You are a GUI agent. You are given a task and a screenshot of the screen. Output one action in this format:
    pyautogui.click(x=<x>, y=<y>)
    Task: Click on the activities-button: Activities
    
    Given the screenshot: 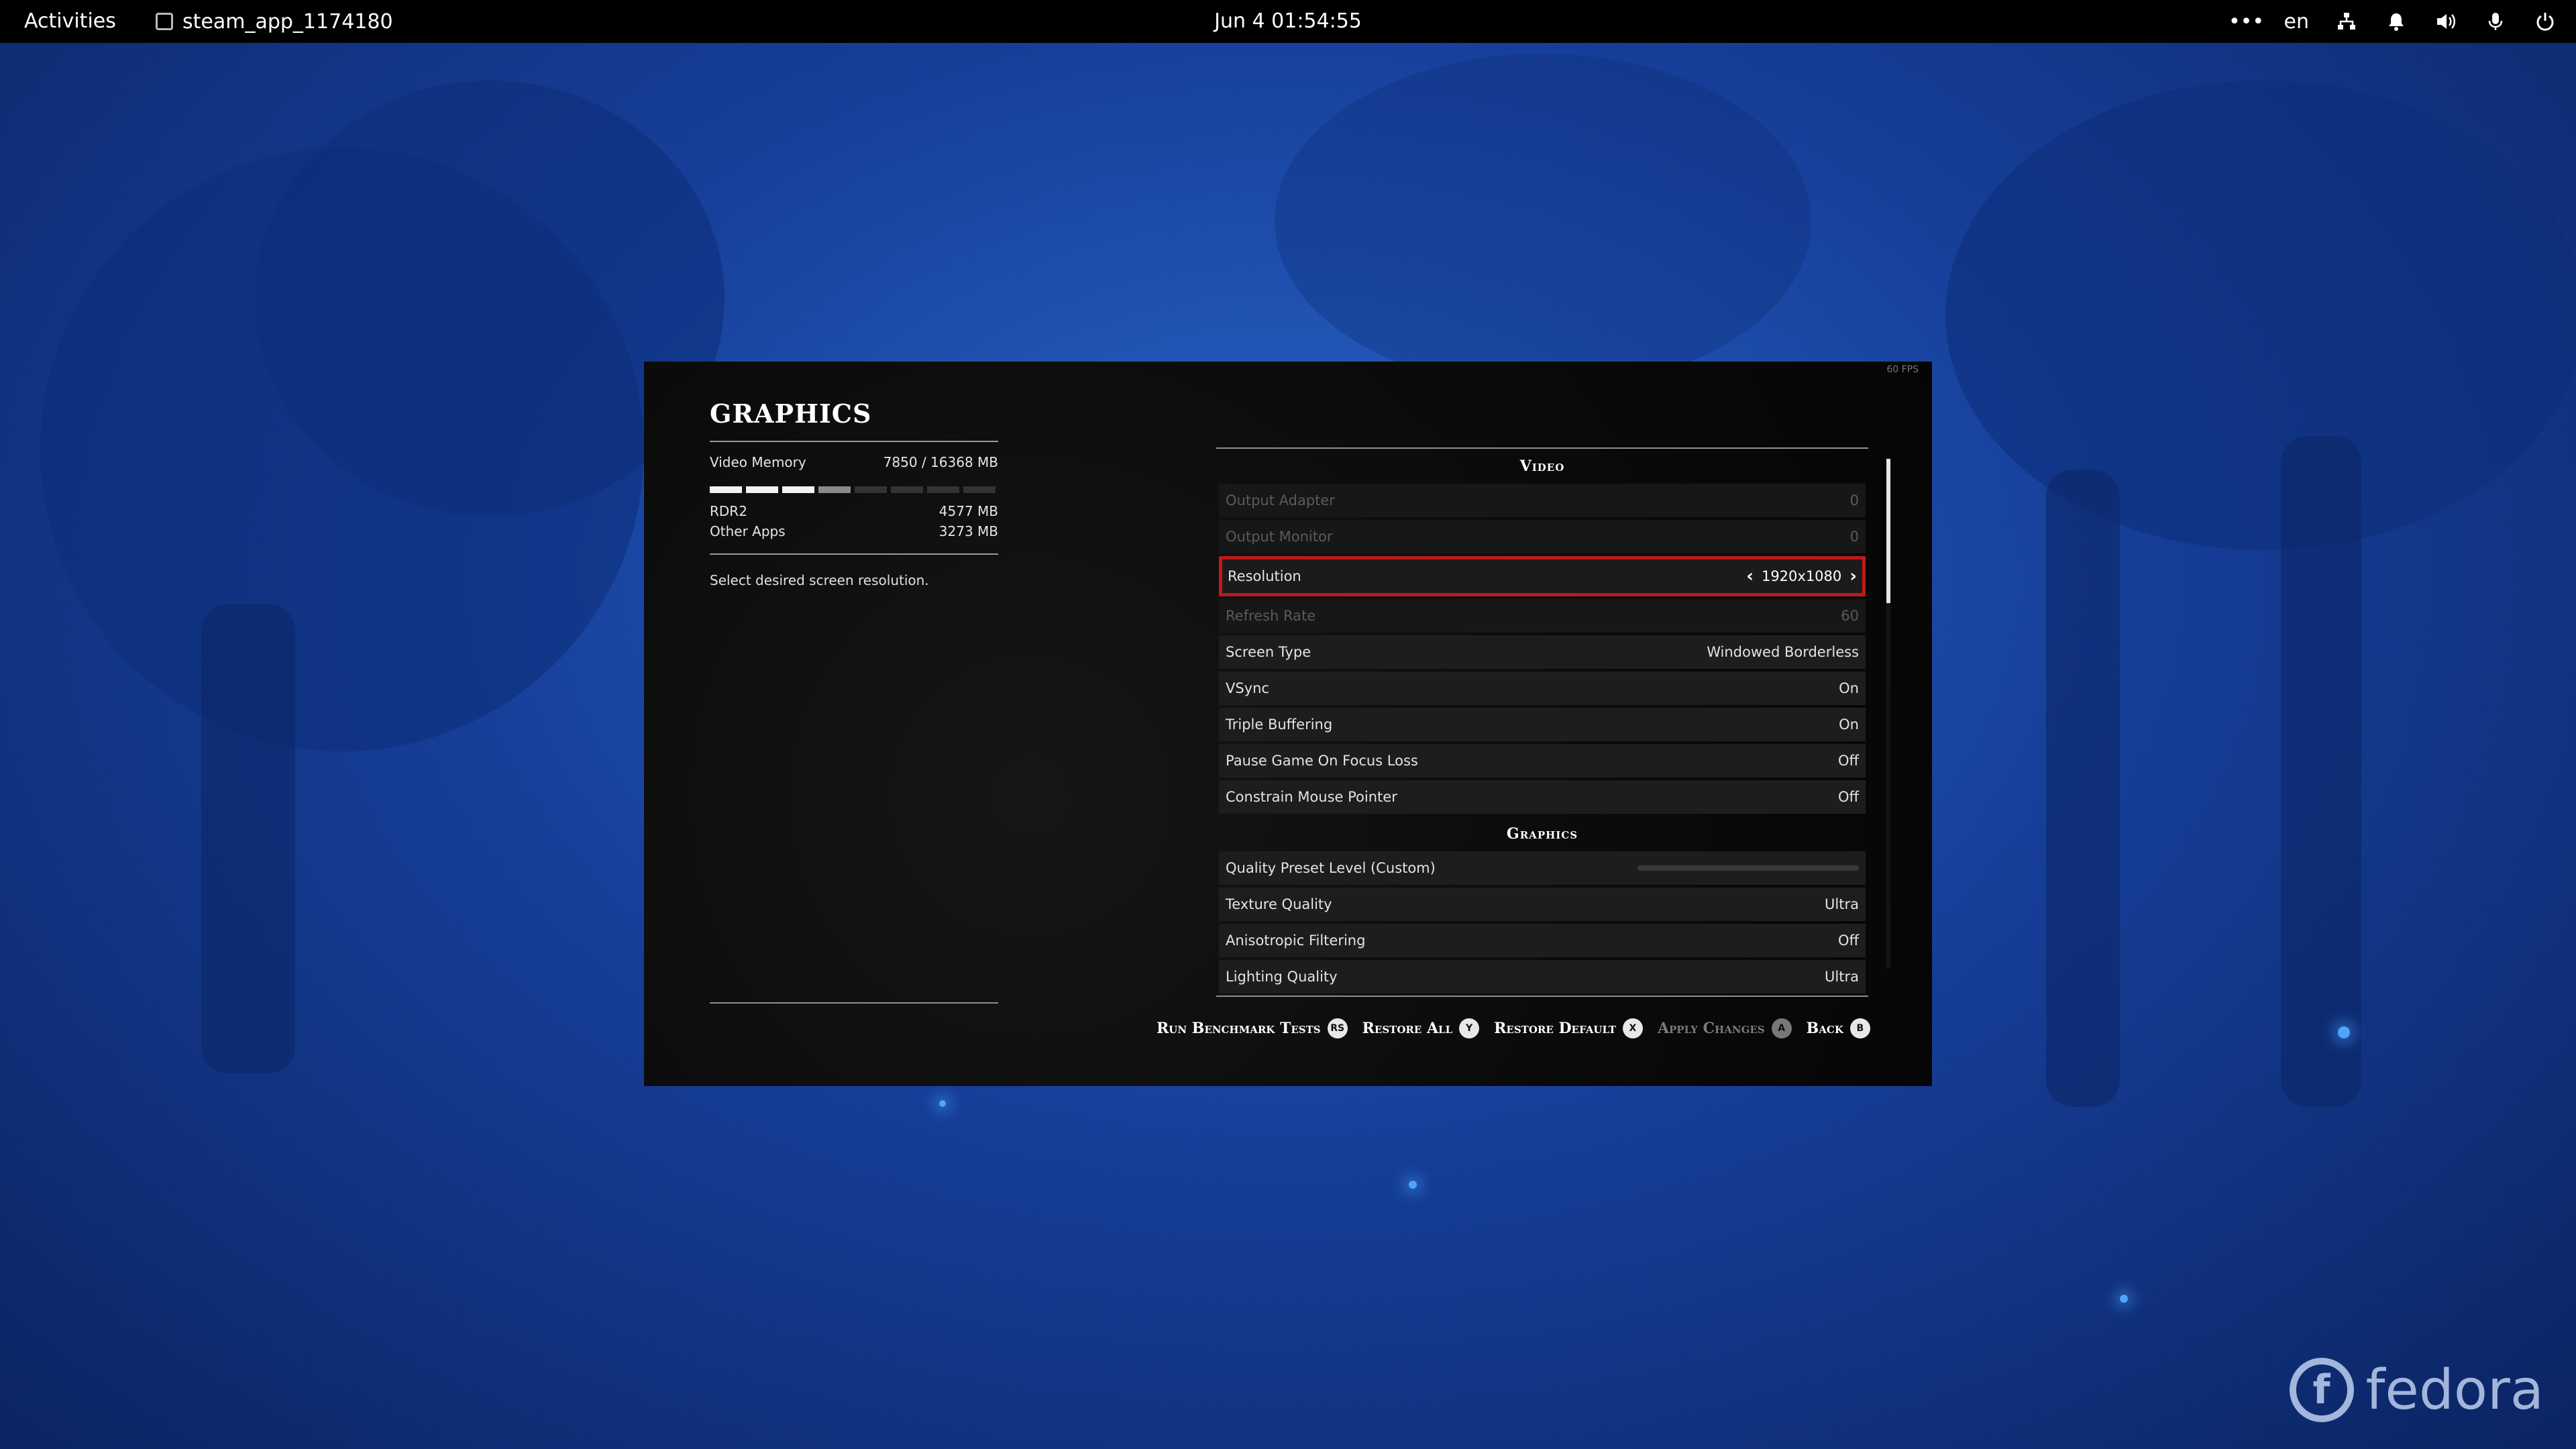 What is the action you would take?
    pyautogui.click(x=70, y=21)
    